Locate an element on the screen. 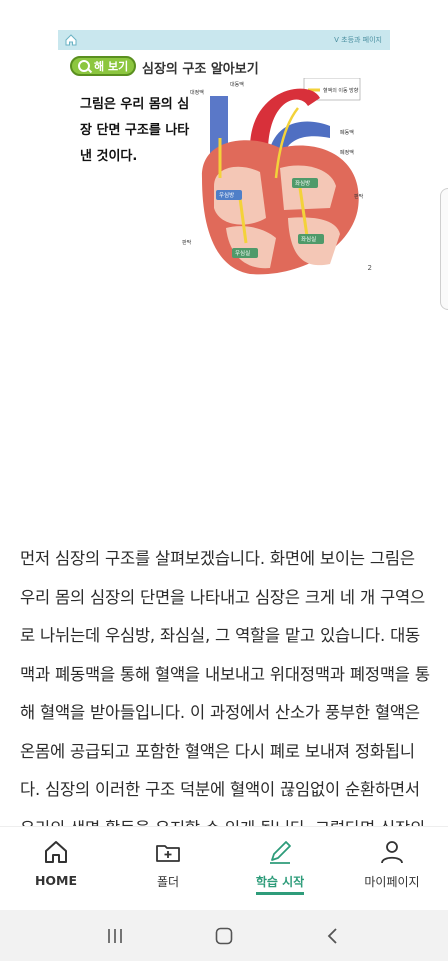 This screenshot has width=448, height=961. tab-start-learning: 학습 시작 is located at coordinates (280, 868).